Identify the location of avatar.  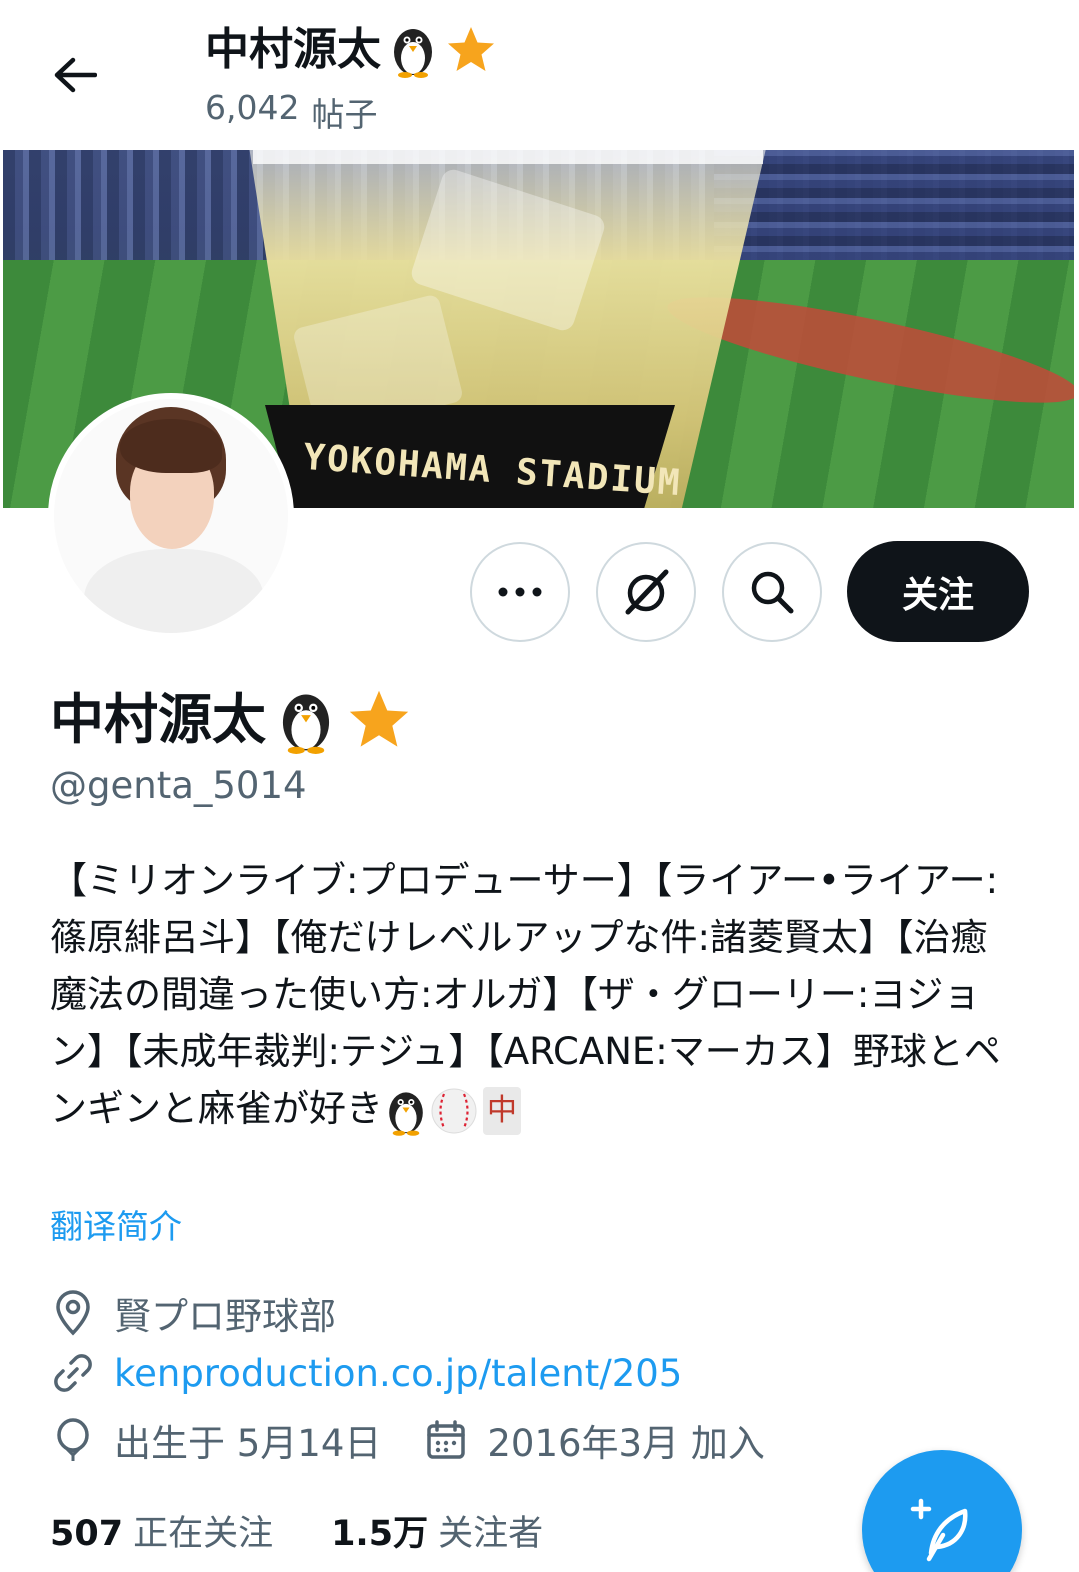
(171, 516).